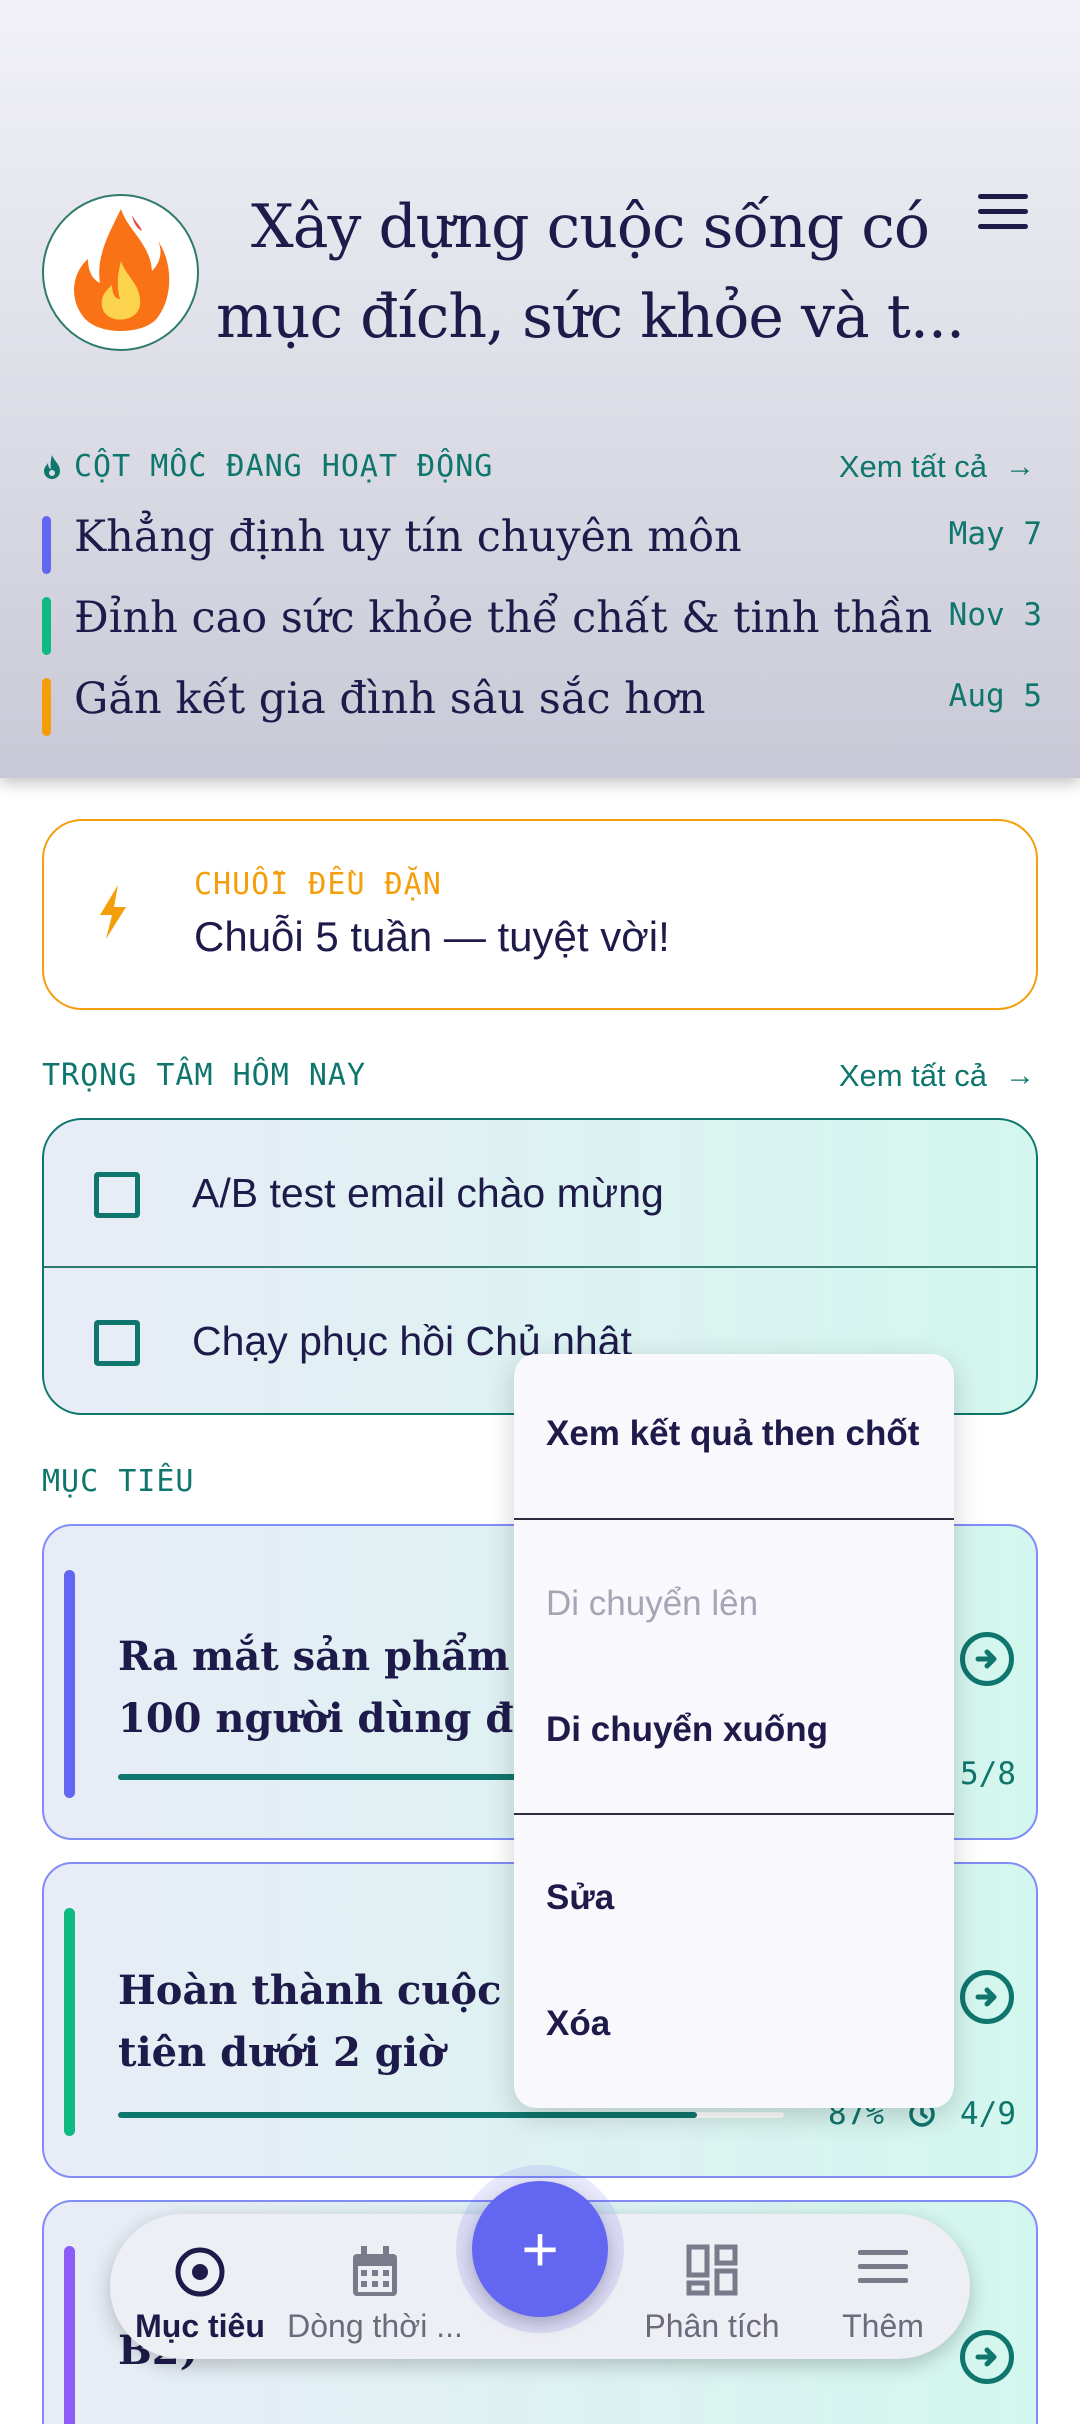  I want to click on menu-item-delete: Xóa, so click(578, 2024).